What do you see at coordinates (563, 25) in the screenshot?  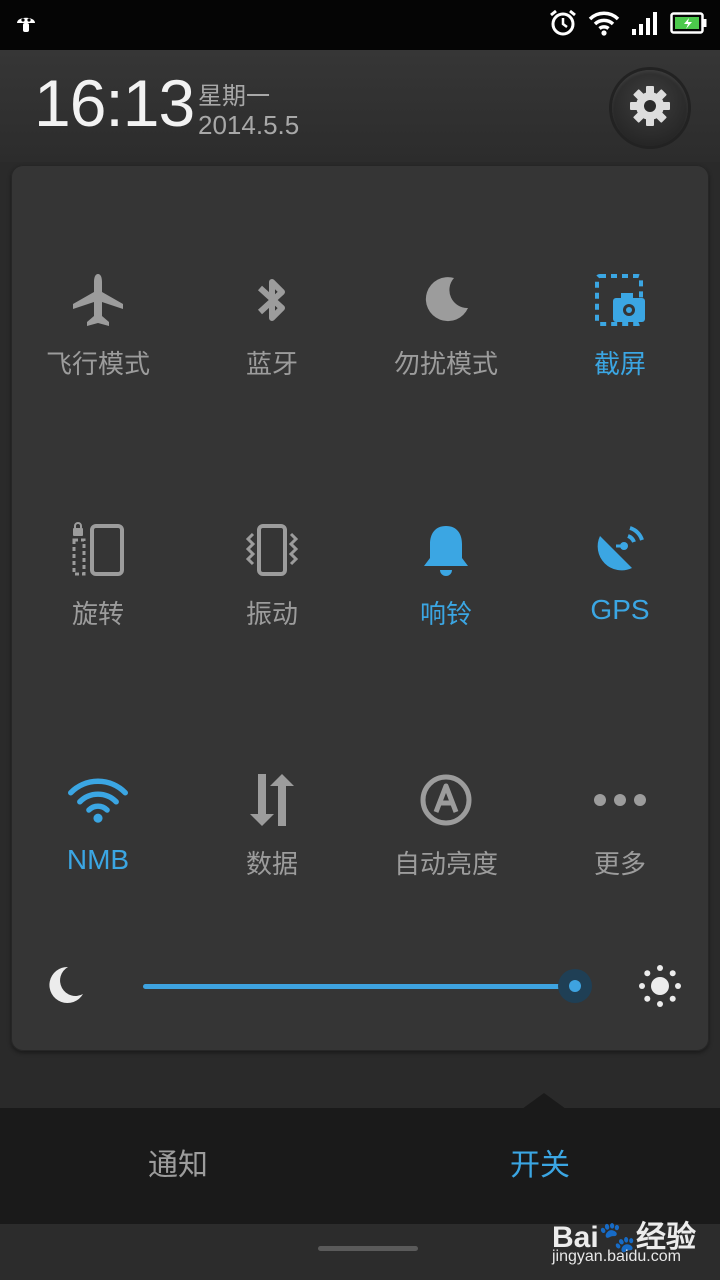 I see `alarm-clock-icon` at bounding box center [563, 25].